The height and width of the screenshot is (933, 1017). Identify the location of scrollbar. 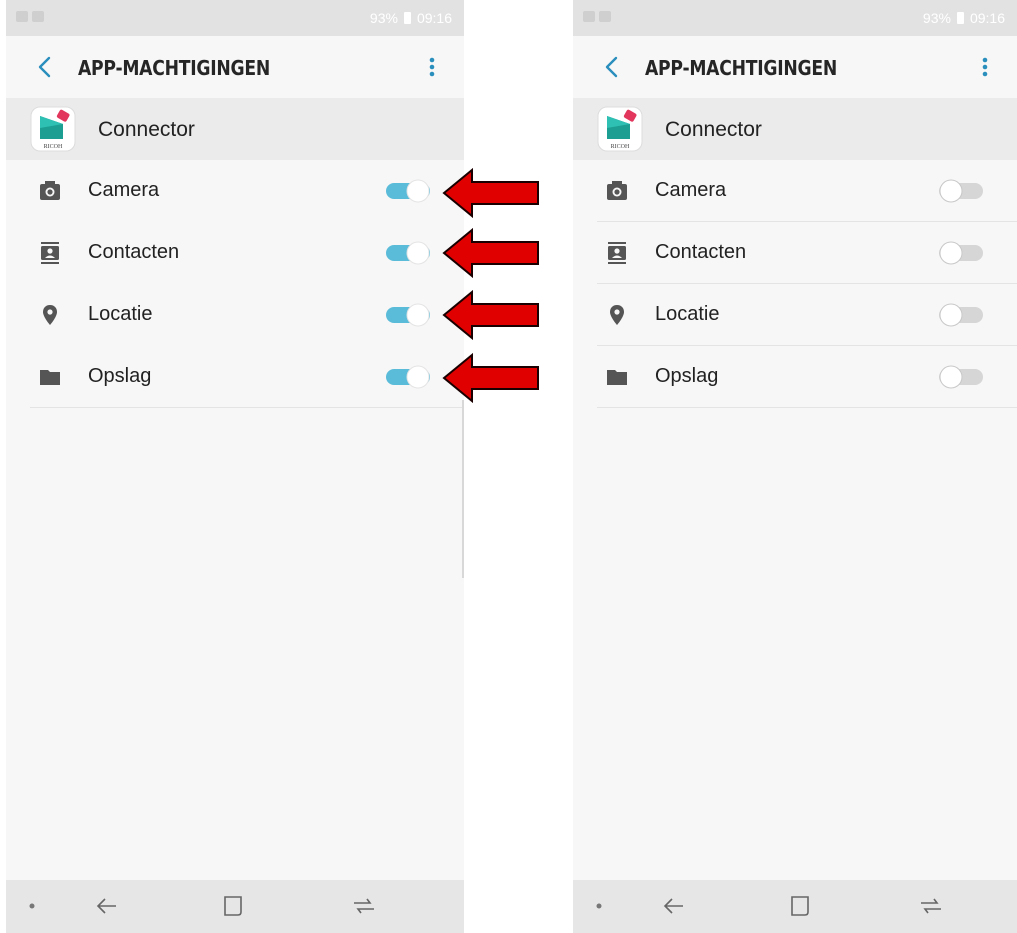
(463, 489).